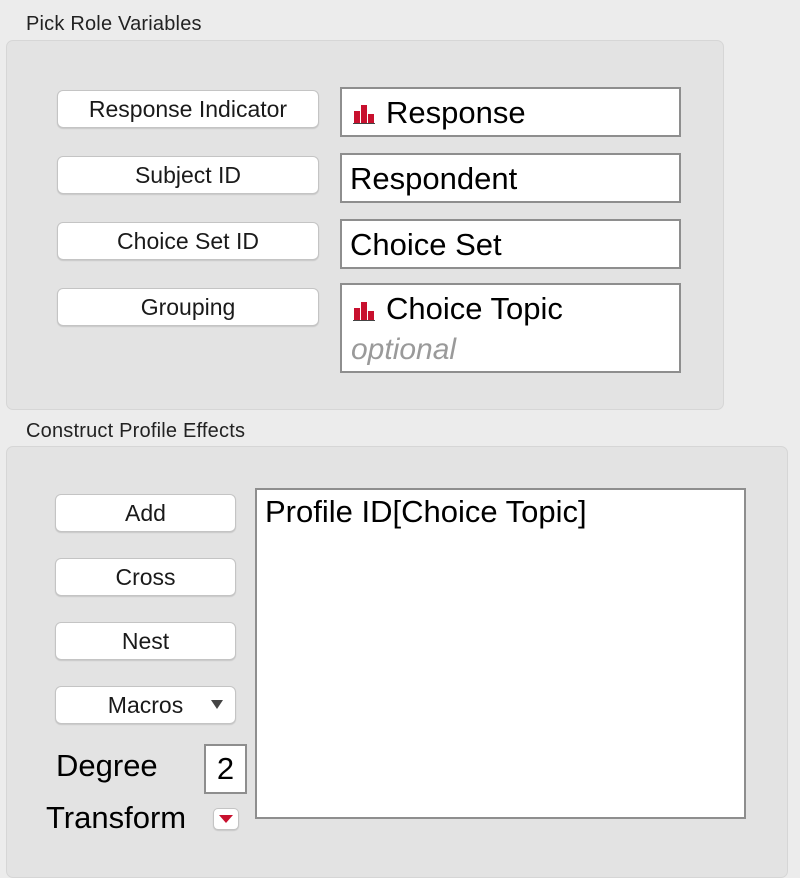  Describe the element at coordinates (456, 112) in the screenshot. I see `response-indicator-value: Response` at that location.